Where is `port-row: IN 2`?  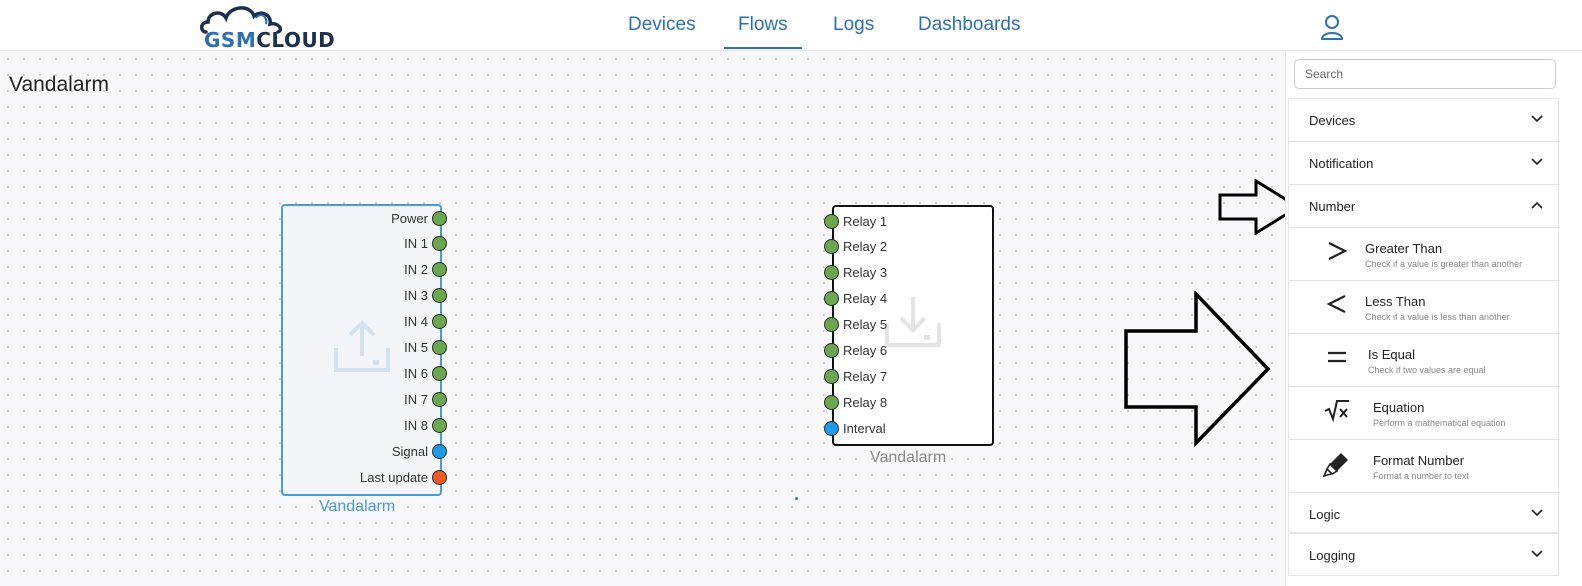
port-row: IN 2 is located at coordinates (373, 270).